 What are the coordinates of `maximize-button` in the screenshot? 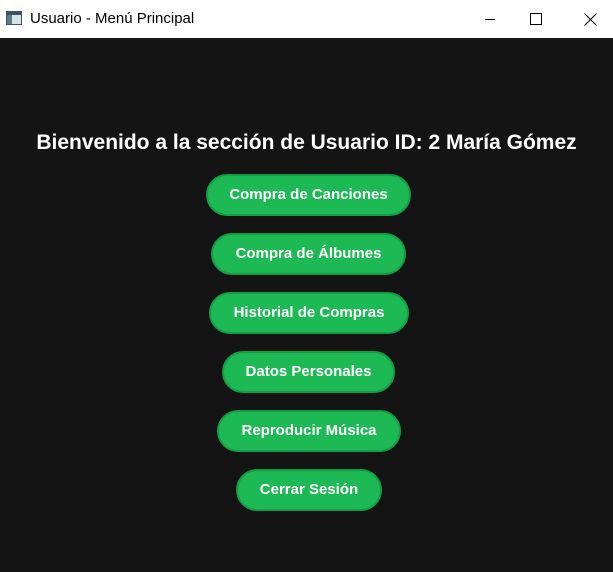 It's located at (536, 19).